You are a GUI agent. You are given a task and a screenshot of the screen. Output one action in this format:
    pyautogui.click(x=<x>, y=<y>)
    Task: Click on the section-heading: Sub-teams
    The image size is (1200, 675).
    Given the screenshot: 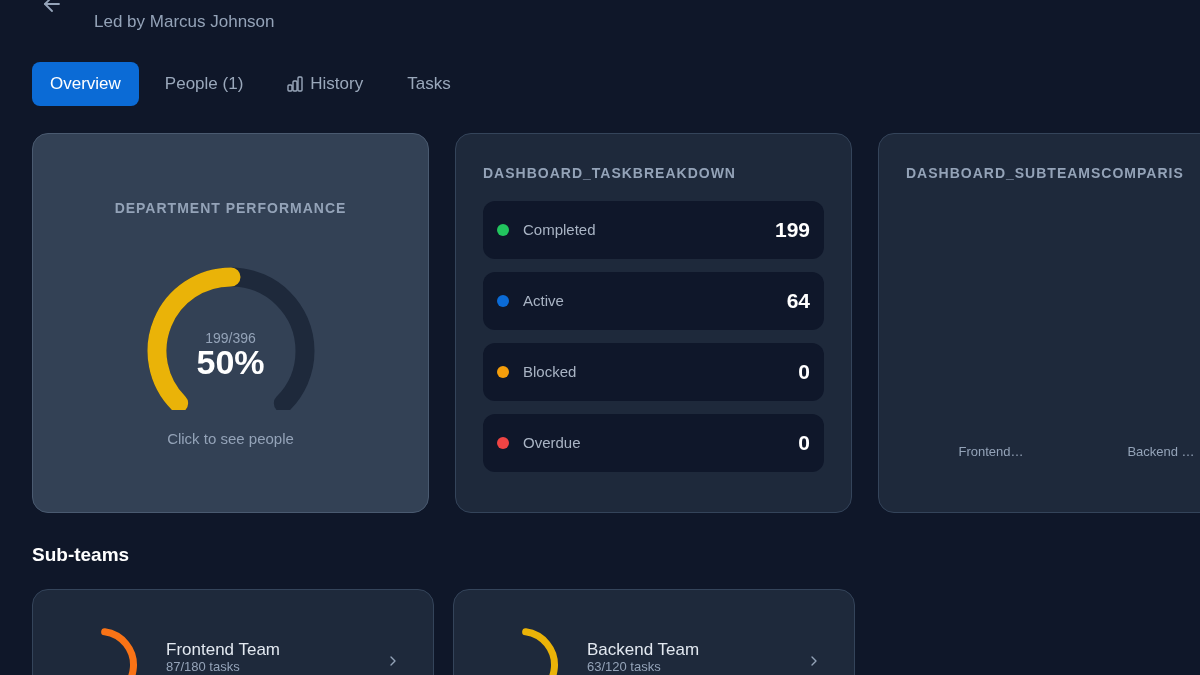 What is the action you would take?
    pyautogui.click(x=81, y=555)
    